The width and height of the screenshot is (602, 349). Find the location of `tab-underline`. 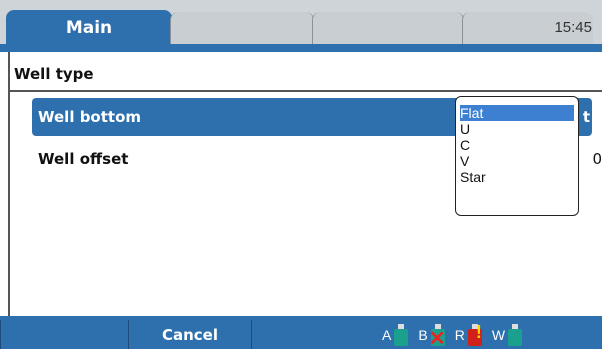

tab-underline is located at coordinates (301, 48).